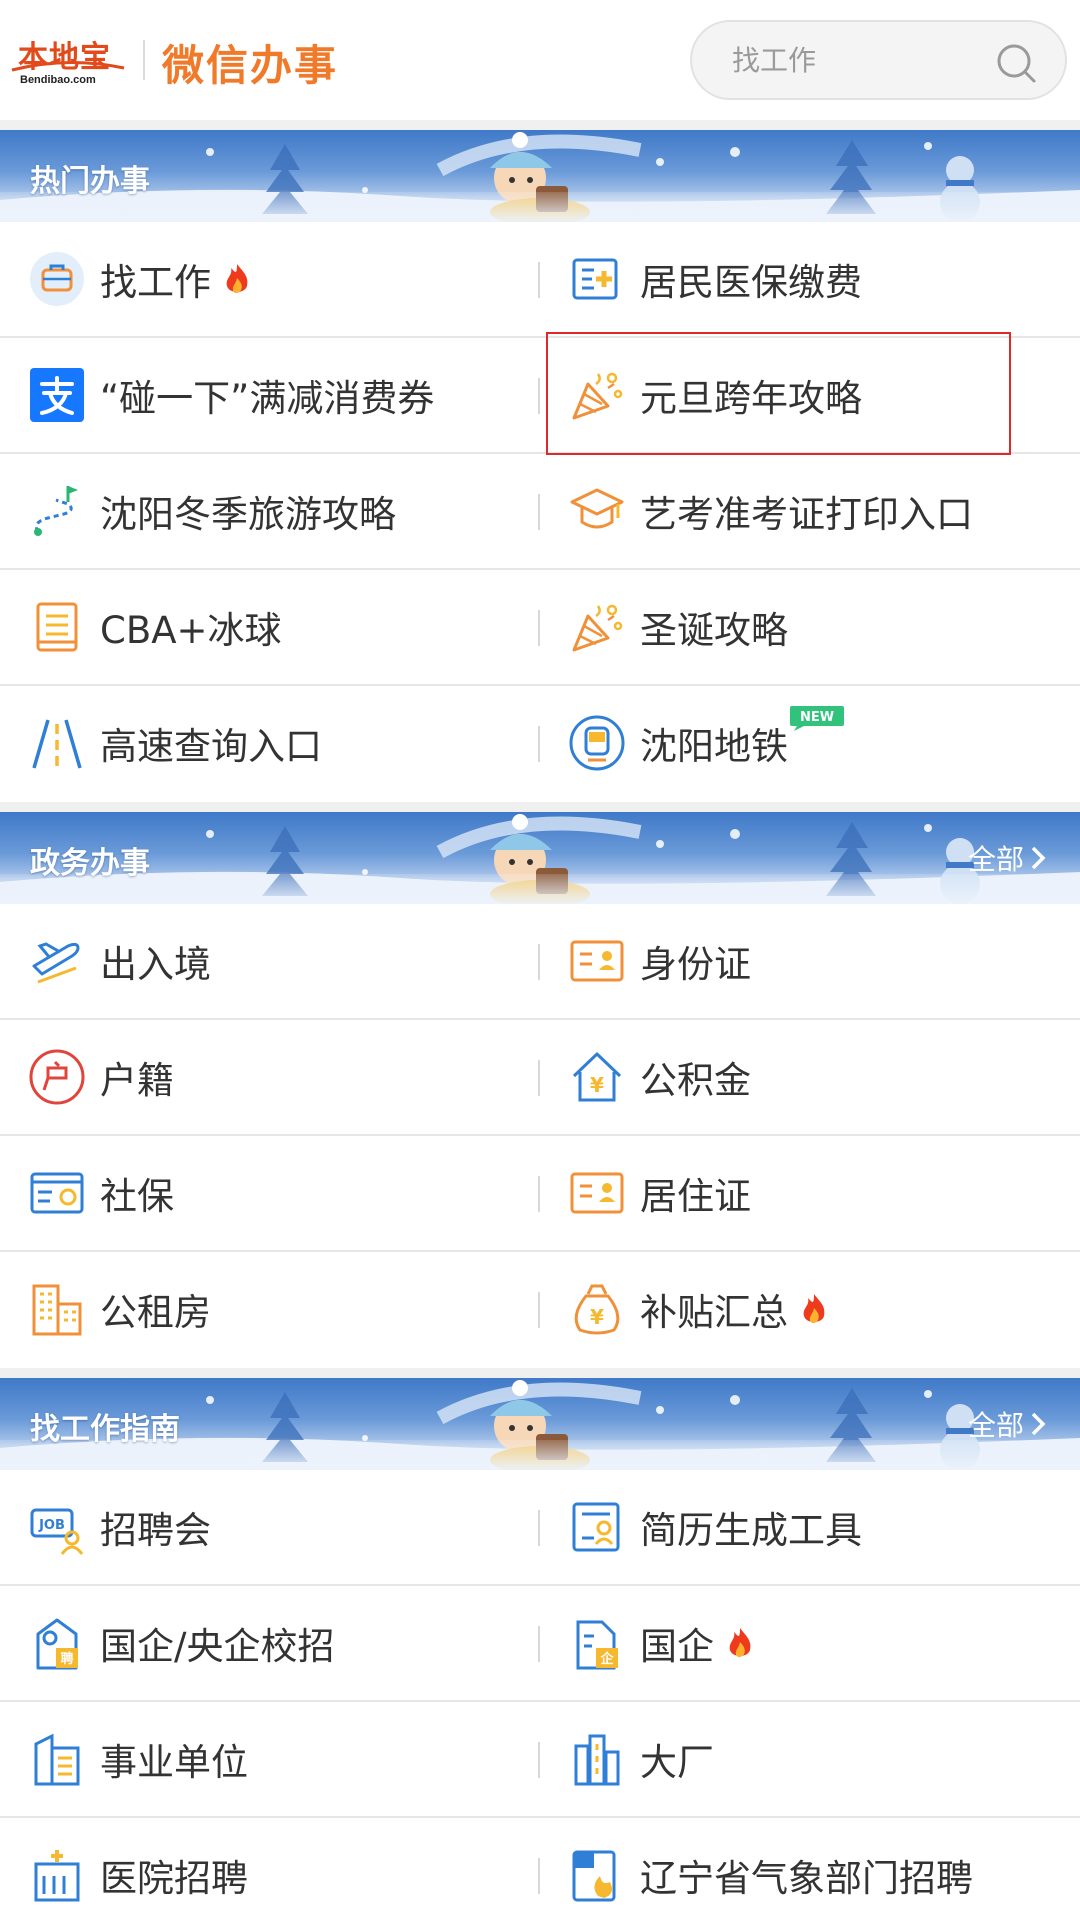  Describe the element at coordinates (278, 1759) in the screenshot. I see `service-item: 事业单位` at that location.